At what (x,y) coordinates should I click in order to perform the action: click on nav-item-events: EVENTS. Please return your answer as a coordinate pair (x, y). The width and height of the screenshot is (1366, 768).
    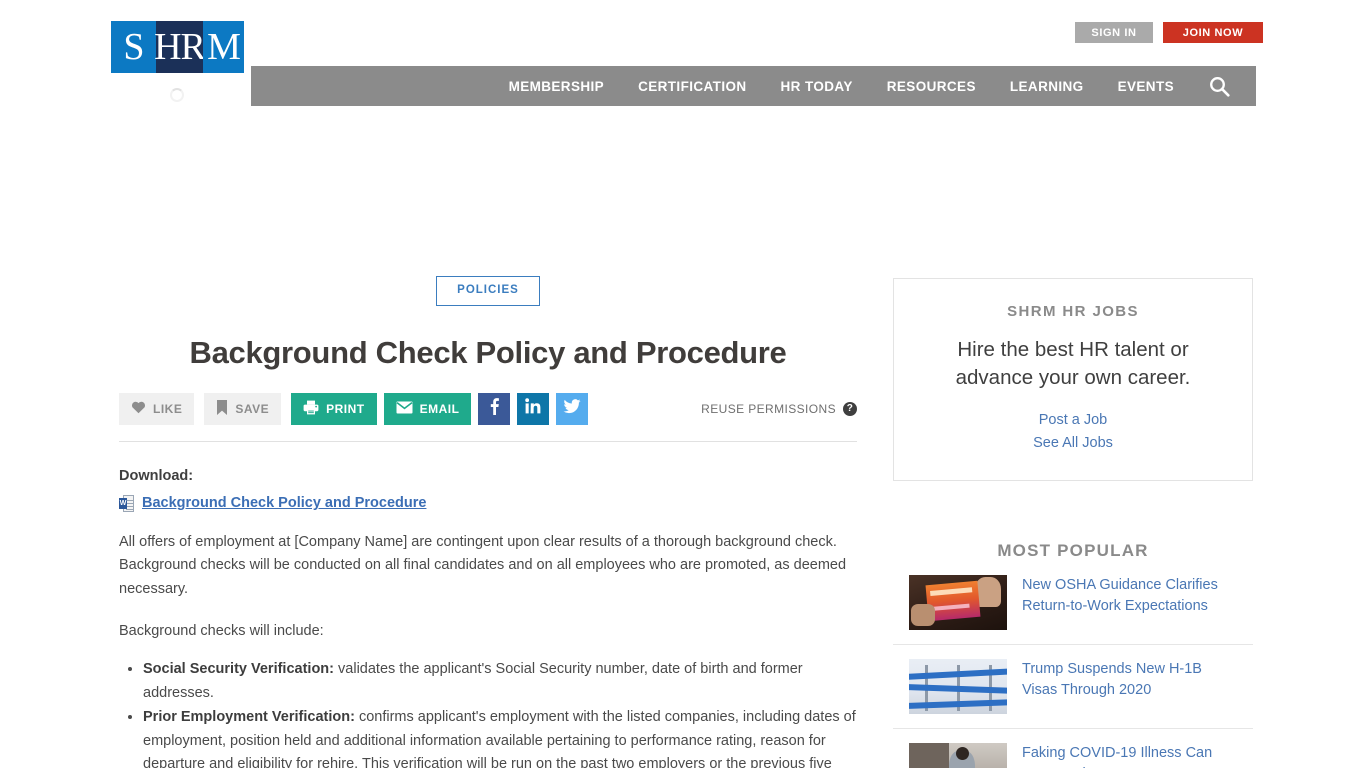
    Looking at the image, I should click on (1146, 86).